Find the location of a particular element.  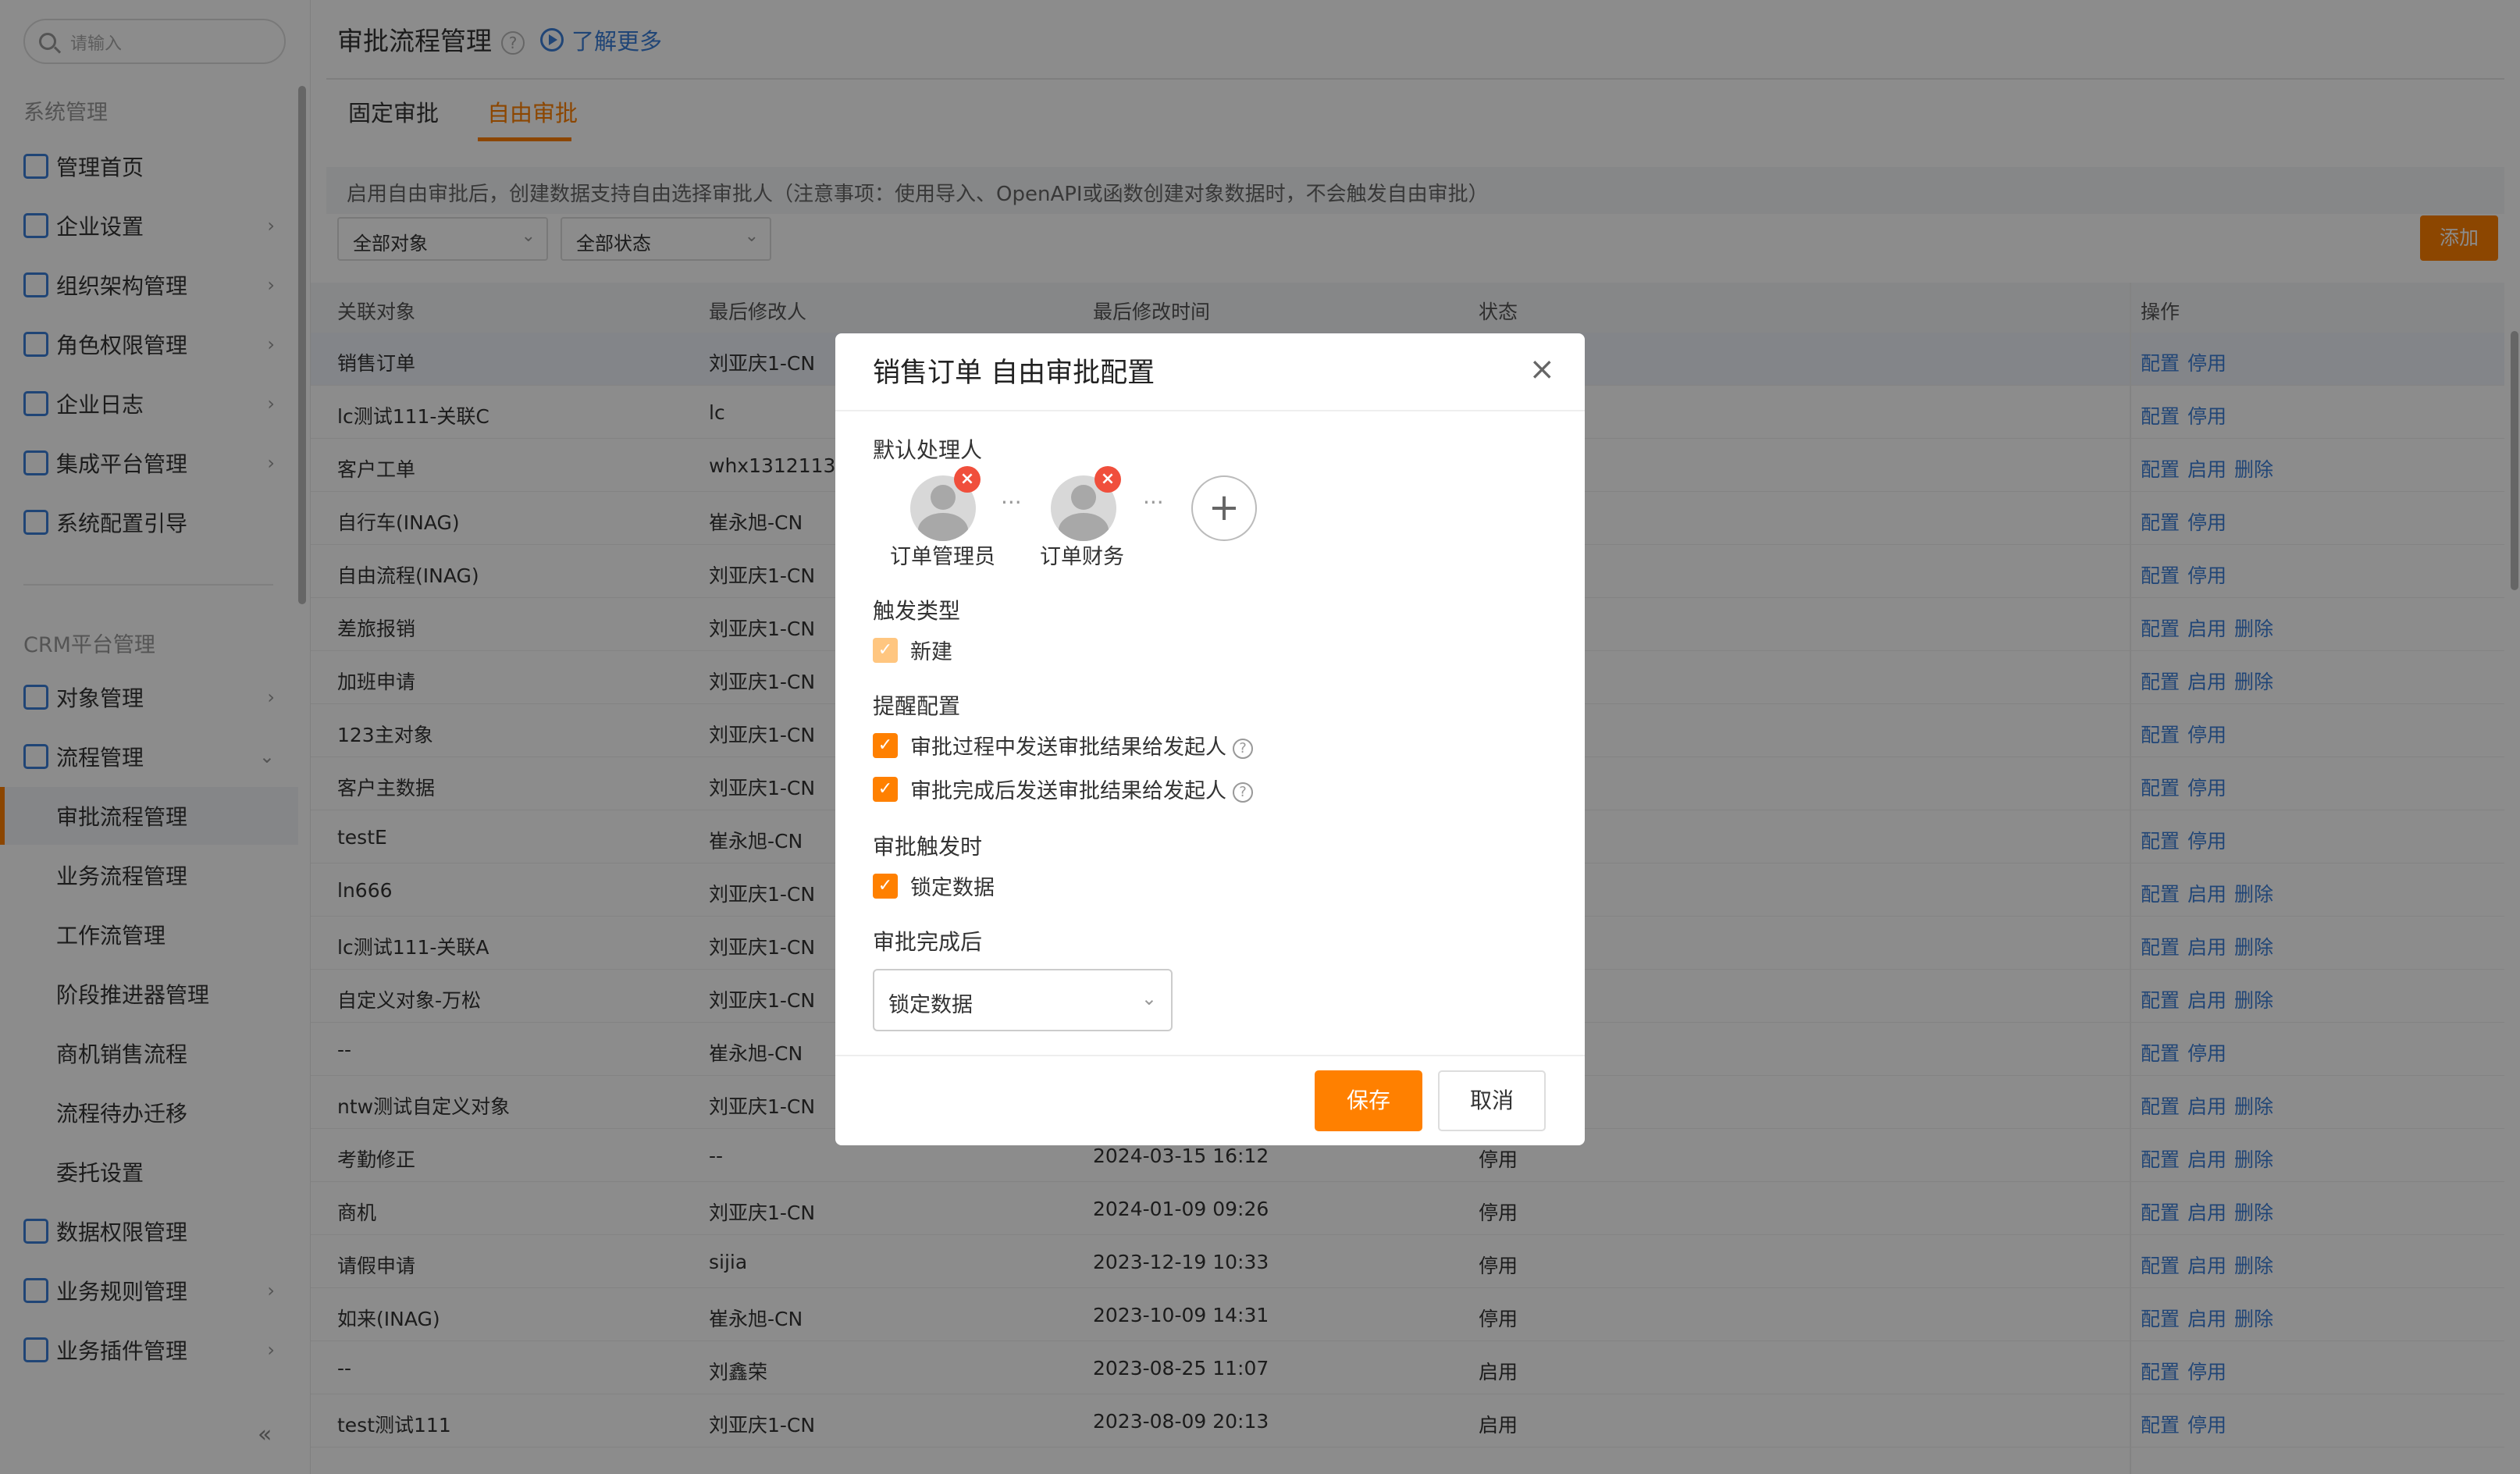

after-complete-label: 审批完成后 is located at coordinates (928, 942).